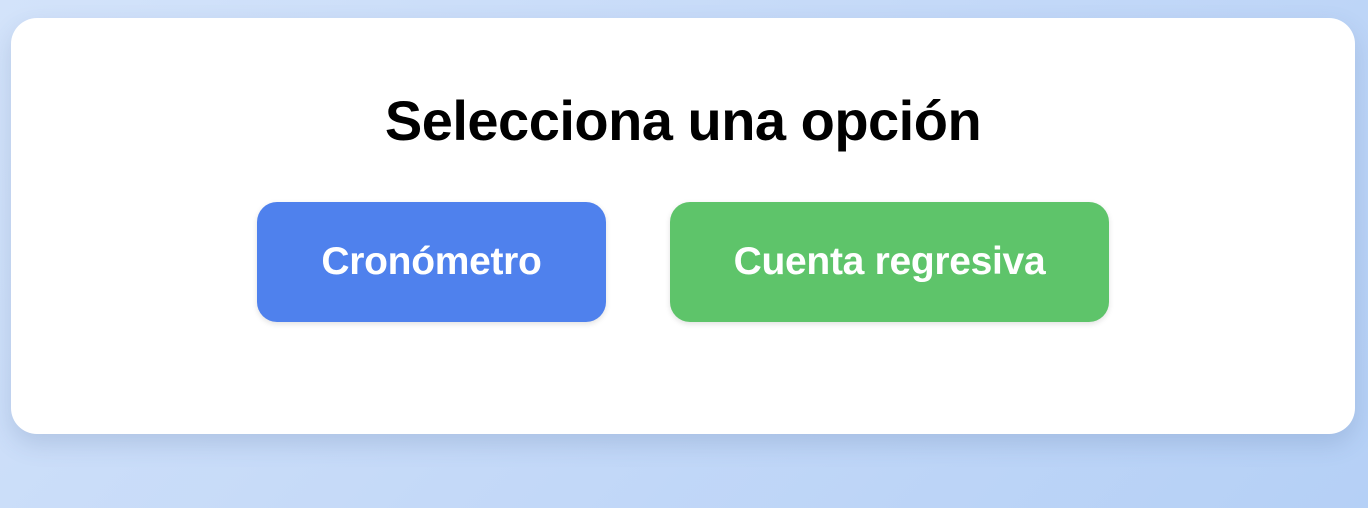 The width and height of the screenshot is (1368, 508). I want to click on countdown-button: Cuenta regresiva, so click(889, 262).